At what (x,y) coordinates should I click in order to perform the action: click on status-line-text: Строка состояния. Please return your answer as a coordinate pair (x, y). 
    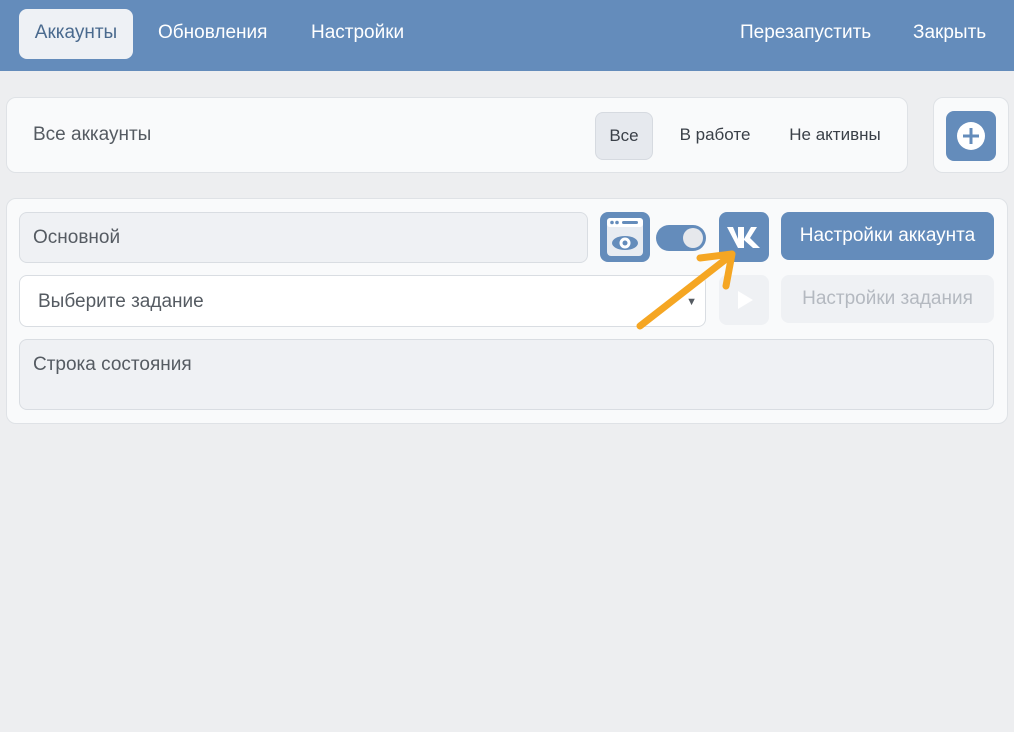
    Looking at the image, I should click on (112, 364).